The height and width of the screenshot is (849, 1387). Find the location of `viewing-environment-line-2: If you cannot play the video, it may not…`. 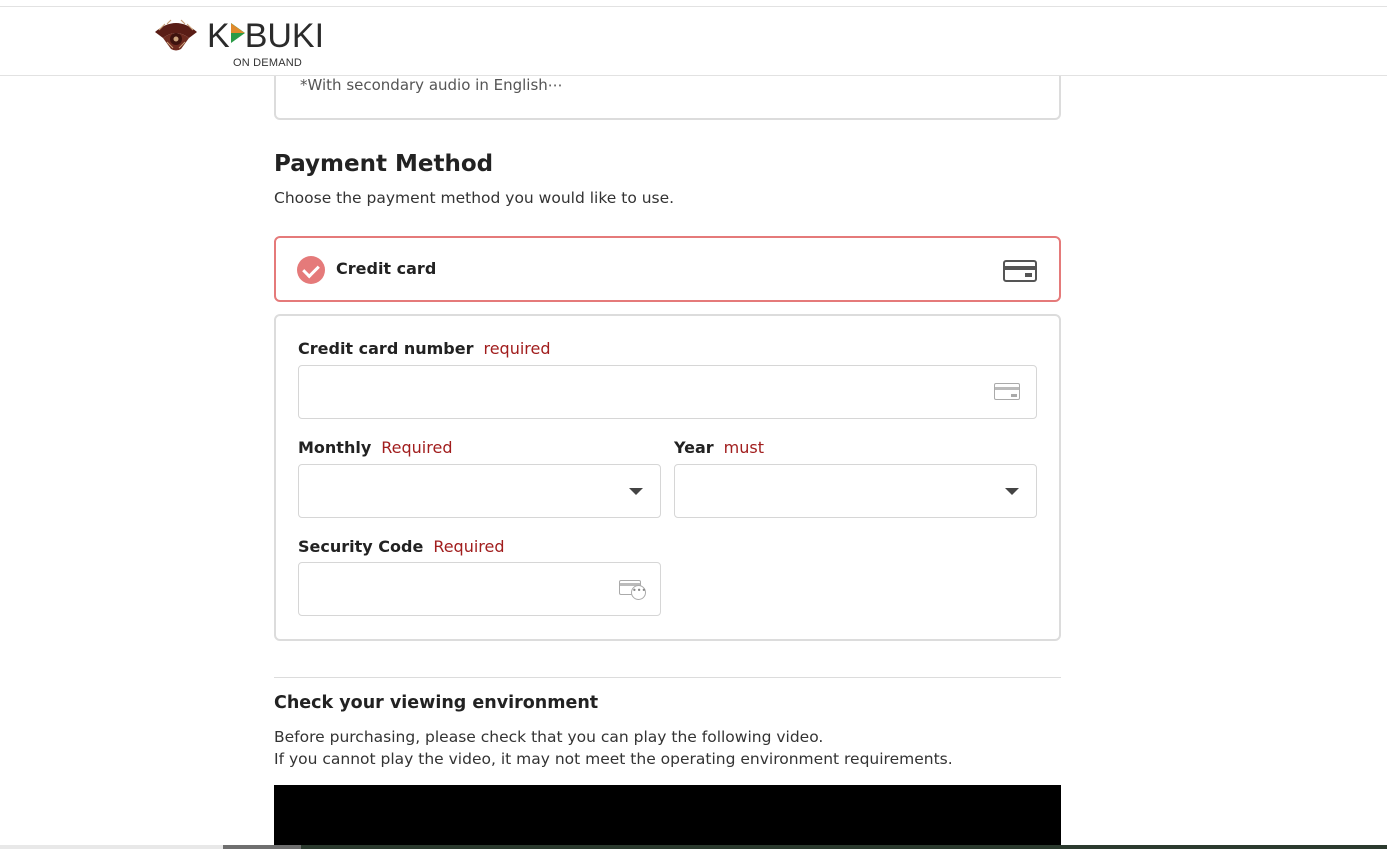

viewing-environment-line-2: If you cannot play the video, it may not… is located at coordinates (613, 759).